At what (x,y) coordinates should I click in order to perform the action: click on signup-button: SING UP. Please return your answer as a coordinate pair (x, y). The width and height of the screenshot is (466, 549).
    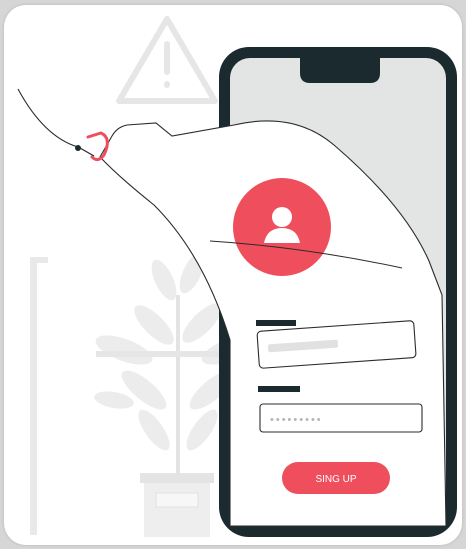
    Looking at the image, I should click on (336, 478).